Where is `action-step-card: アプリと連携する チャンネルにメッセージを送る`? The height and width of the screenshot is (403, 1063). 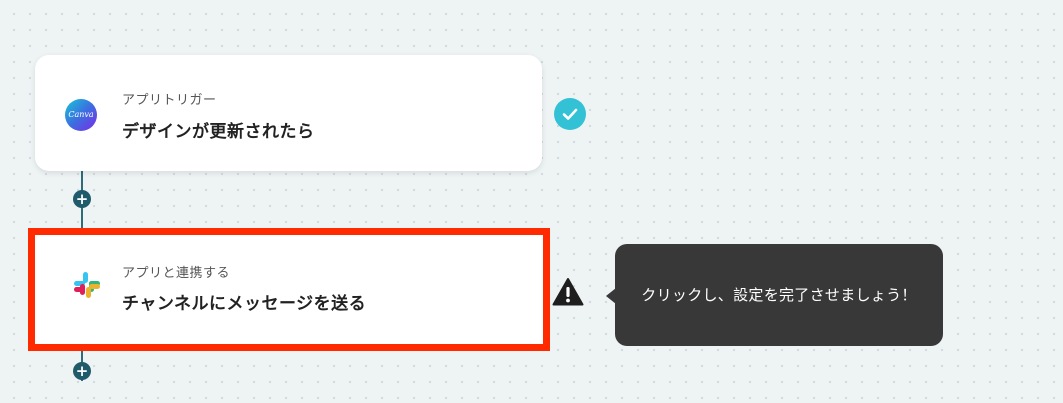 action-step-card: アプリと連携する チャンネルにメッセージを送る is located at coordinates (289, 289).